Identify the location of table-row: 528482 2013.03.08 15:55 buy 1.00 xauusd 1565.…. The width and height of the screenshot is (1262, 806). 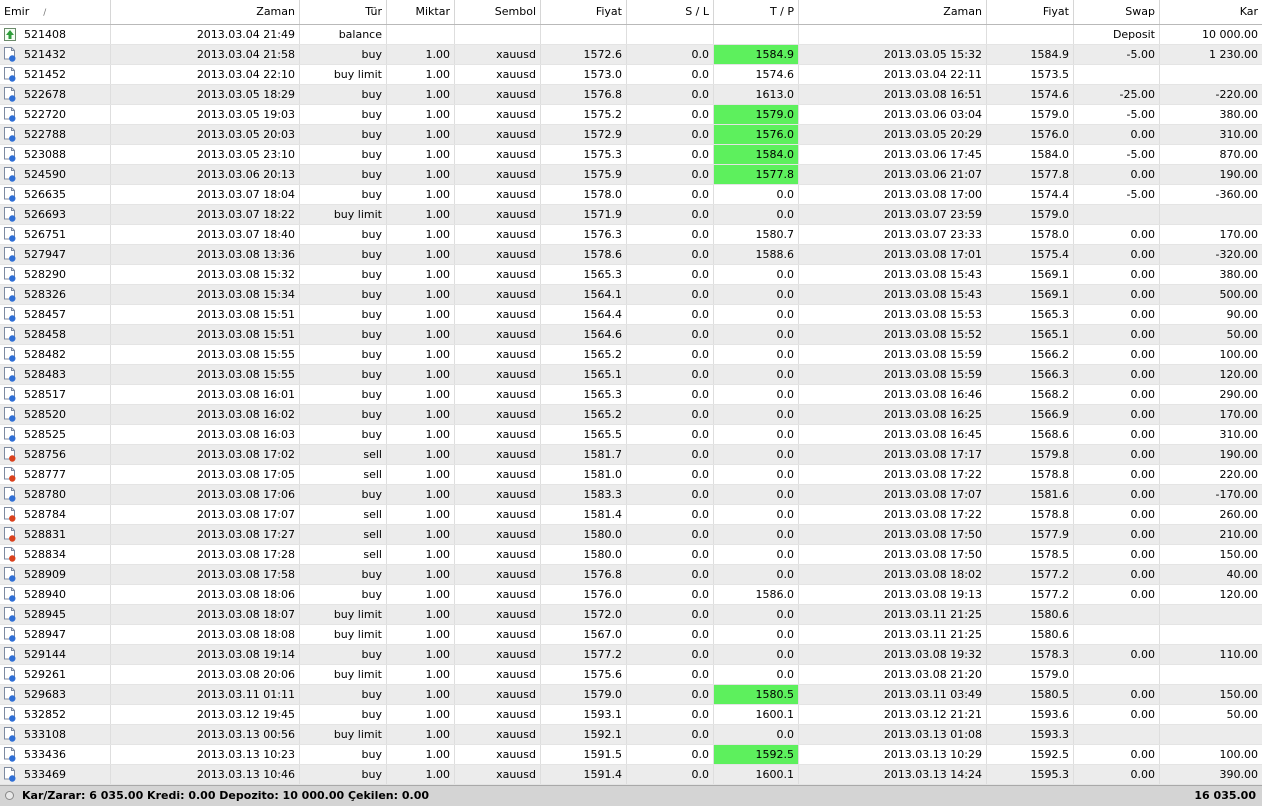
(631, 355).